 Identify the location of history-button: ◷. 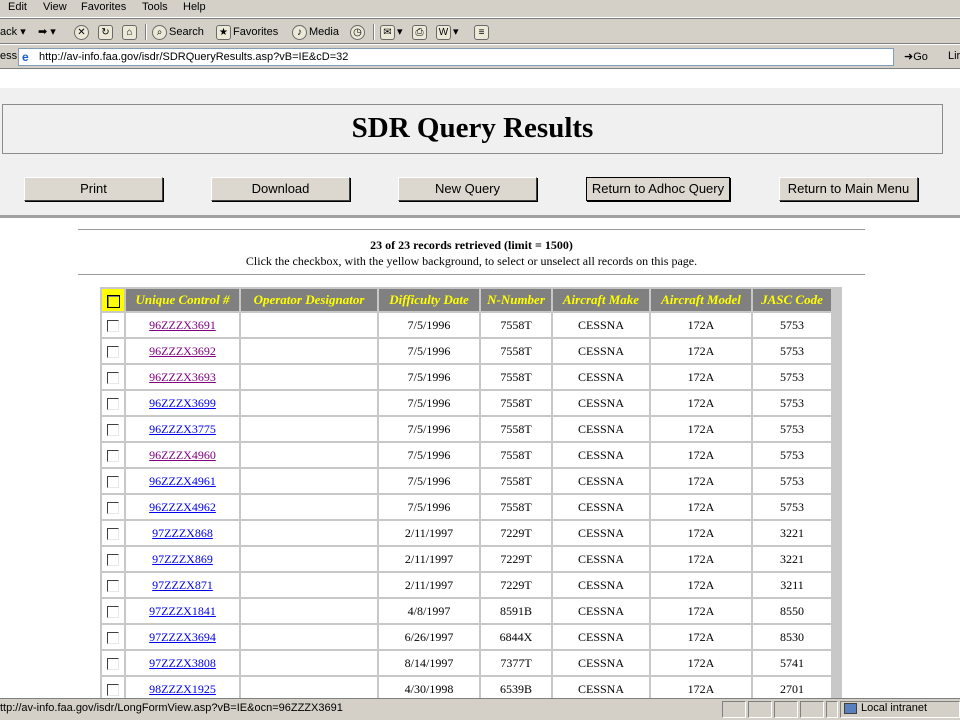
(358, 32).